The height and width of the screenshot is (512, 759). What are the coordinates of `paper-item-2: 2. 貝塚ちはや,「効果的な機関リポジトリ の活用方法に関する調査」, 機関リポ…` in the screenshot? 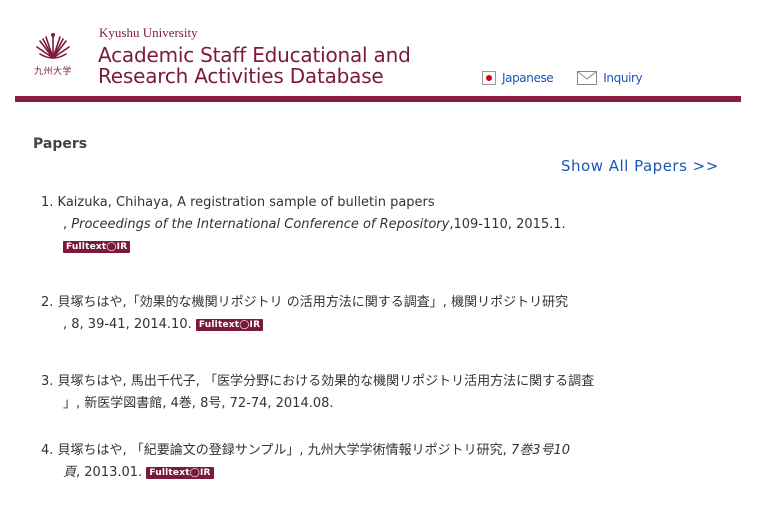 It's located at (304, 314).